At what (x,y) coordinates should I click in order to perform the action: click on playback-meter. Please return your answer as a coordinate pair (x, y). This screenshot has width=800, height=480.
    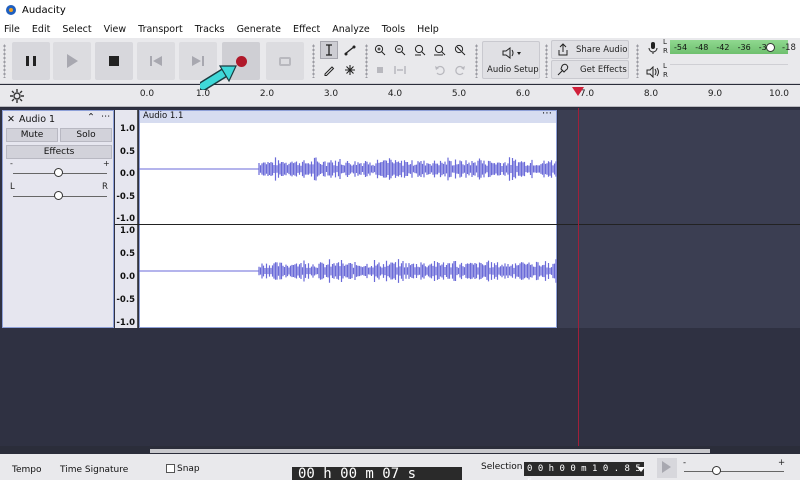
    Looking at the image, I should click on (729, 71).